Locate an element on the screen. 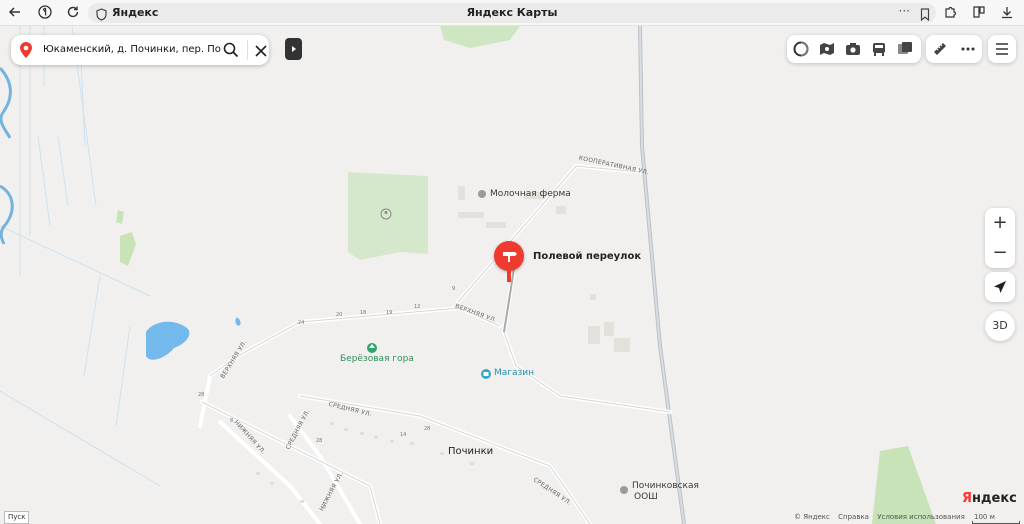  map-footer: © Яндекс Справка Условия использования is located at coordinates (882, 517).